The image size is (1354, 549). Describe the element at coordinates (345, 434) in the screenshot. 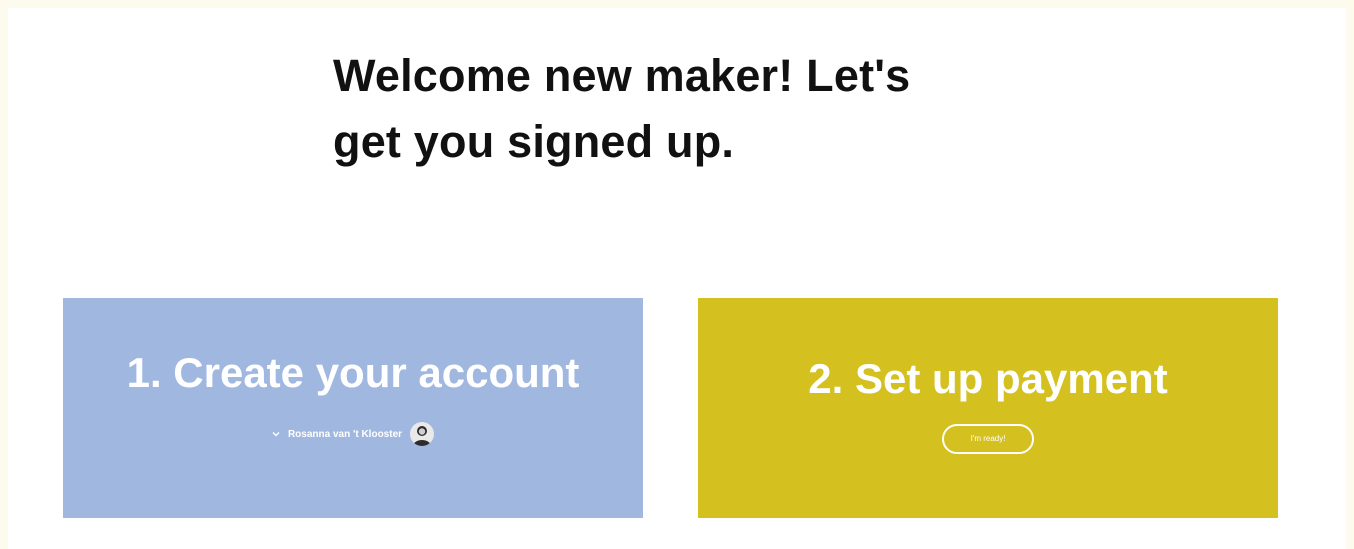

I see `account-user-name: Rosanna van 't Klooster` at that location.